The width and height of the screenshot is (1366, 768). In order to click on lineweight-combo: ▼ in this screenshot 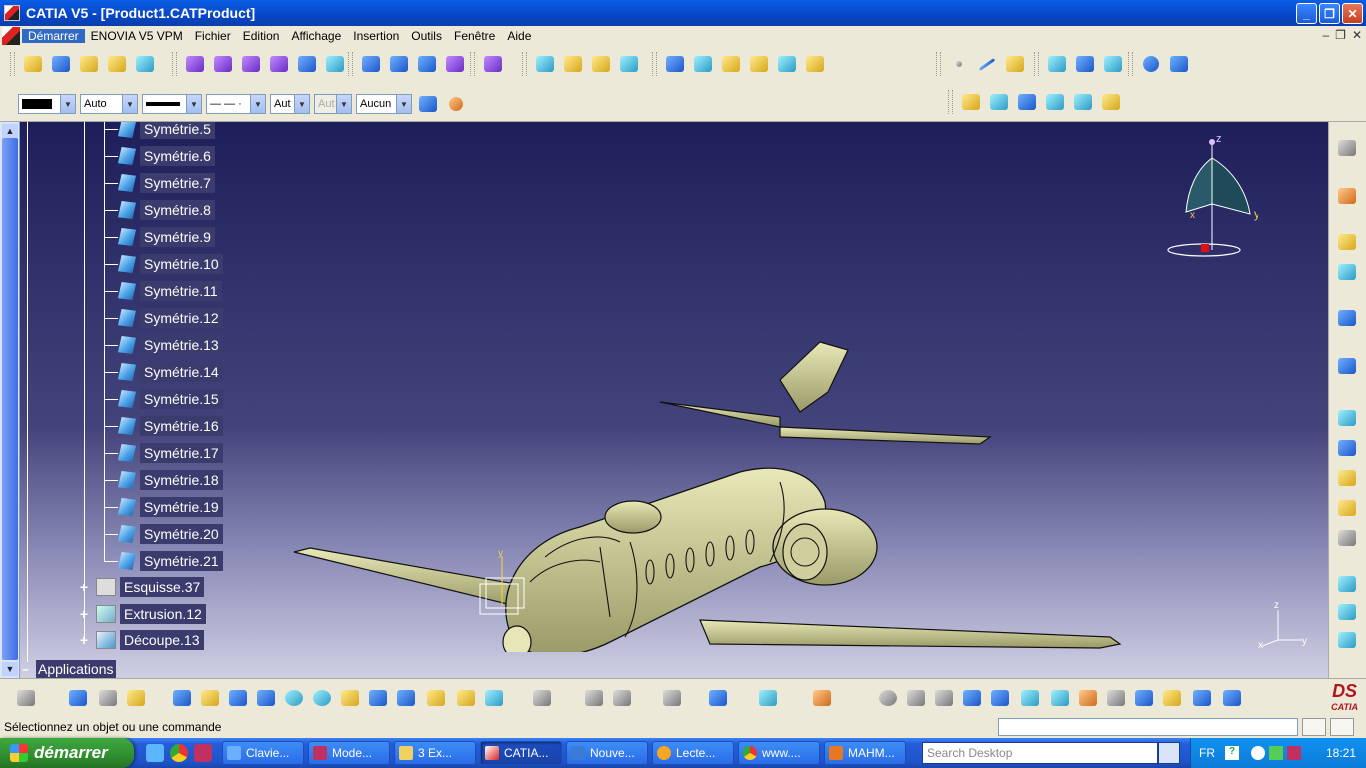, I will do `click(172, 104)`.